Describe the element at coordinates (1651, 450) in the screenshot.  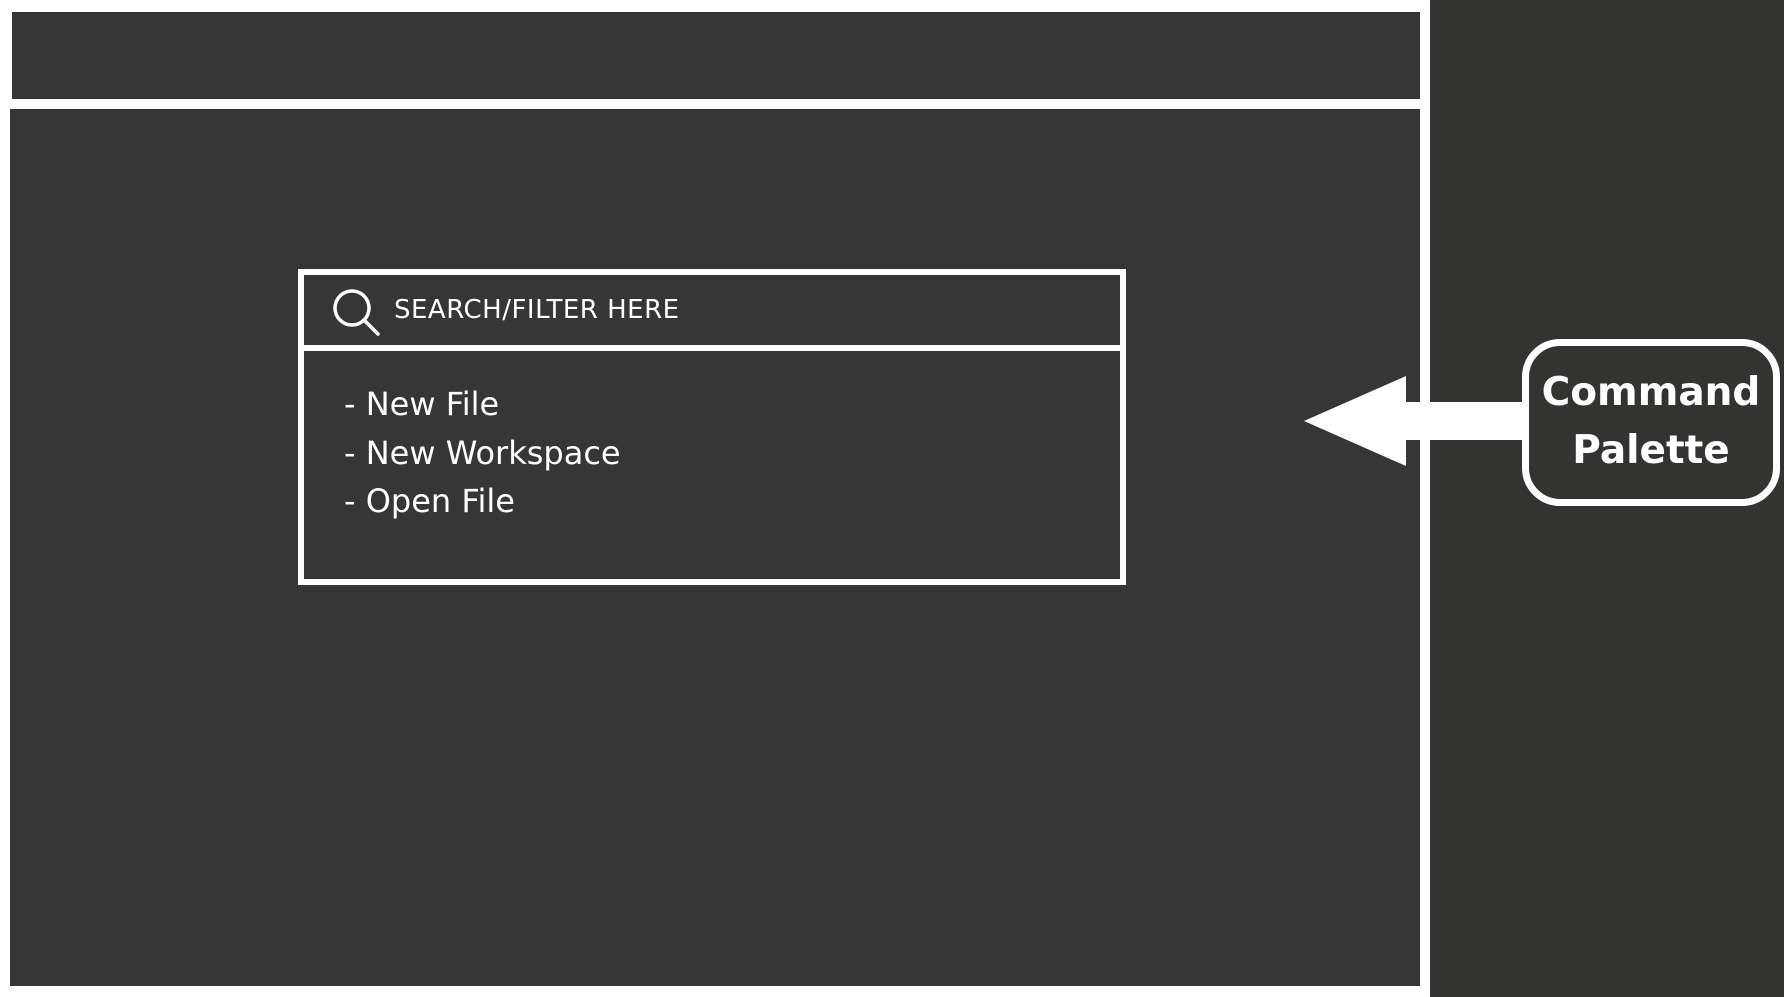
I see `callout-line-2: Palette` at that location.